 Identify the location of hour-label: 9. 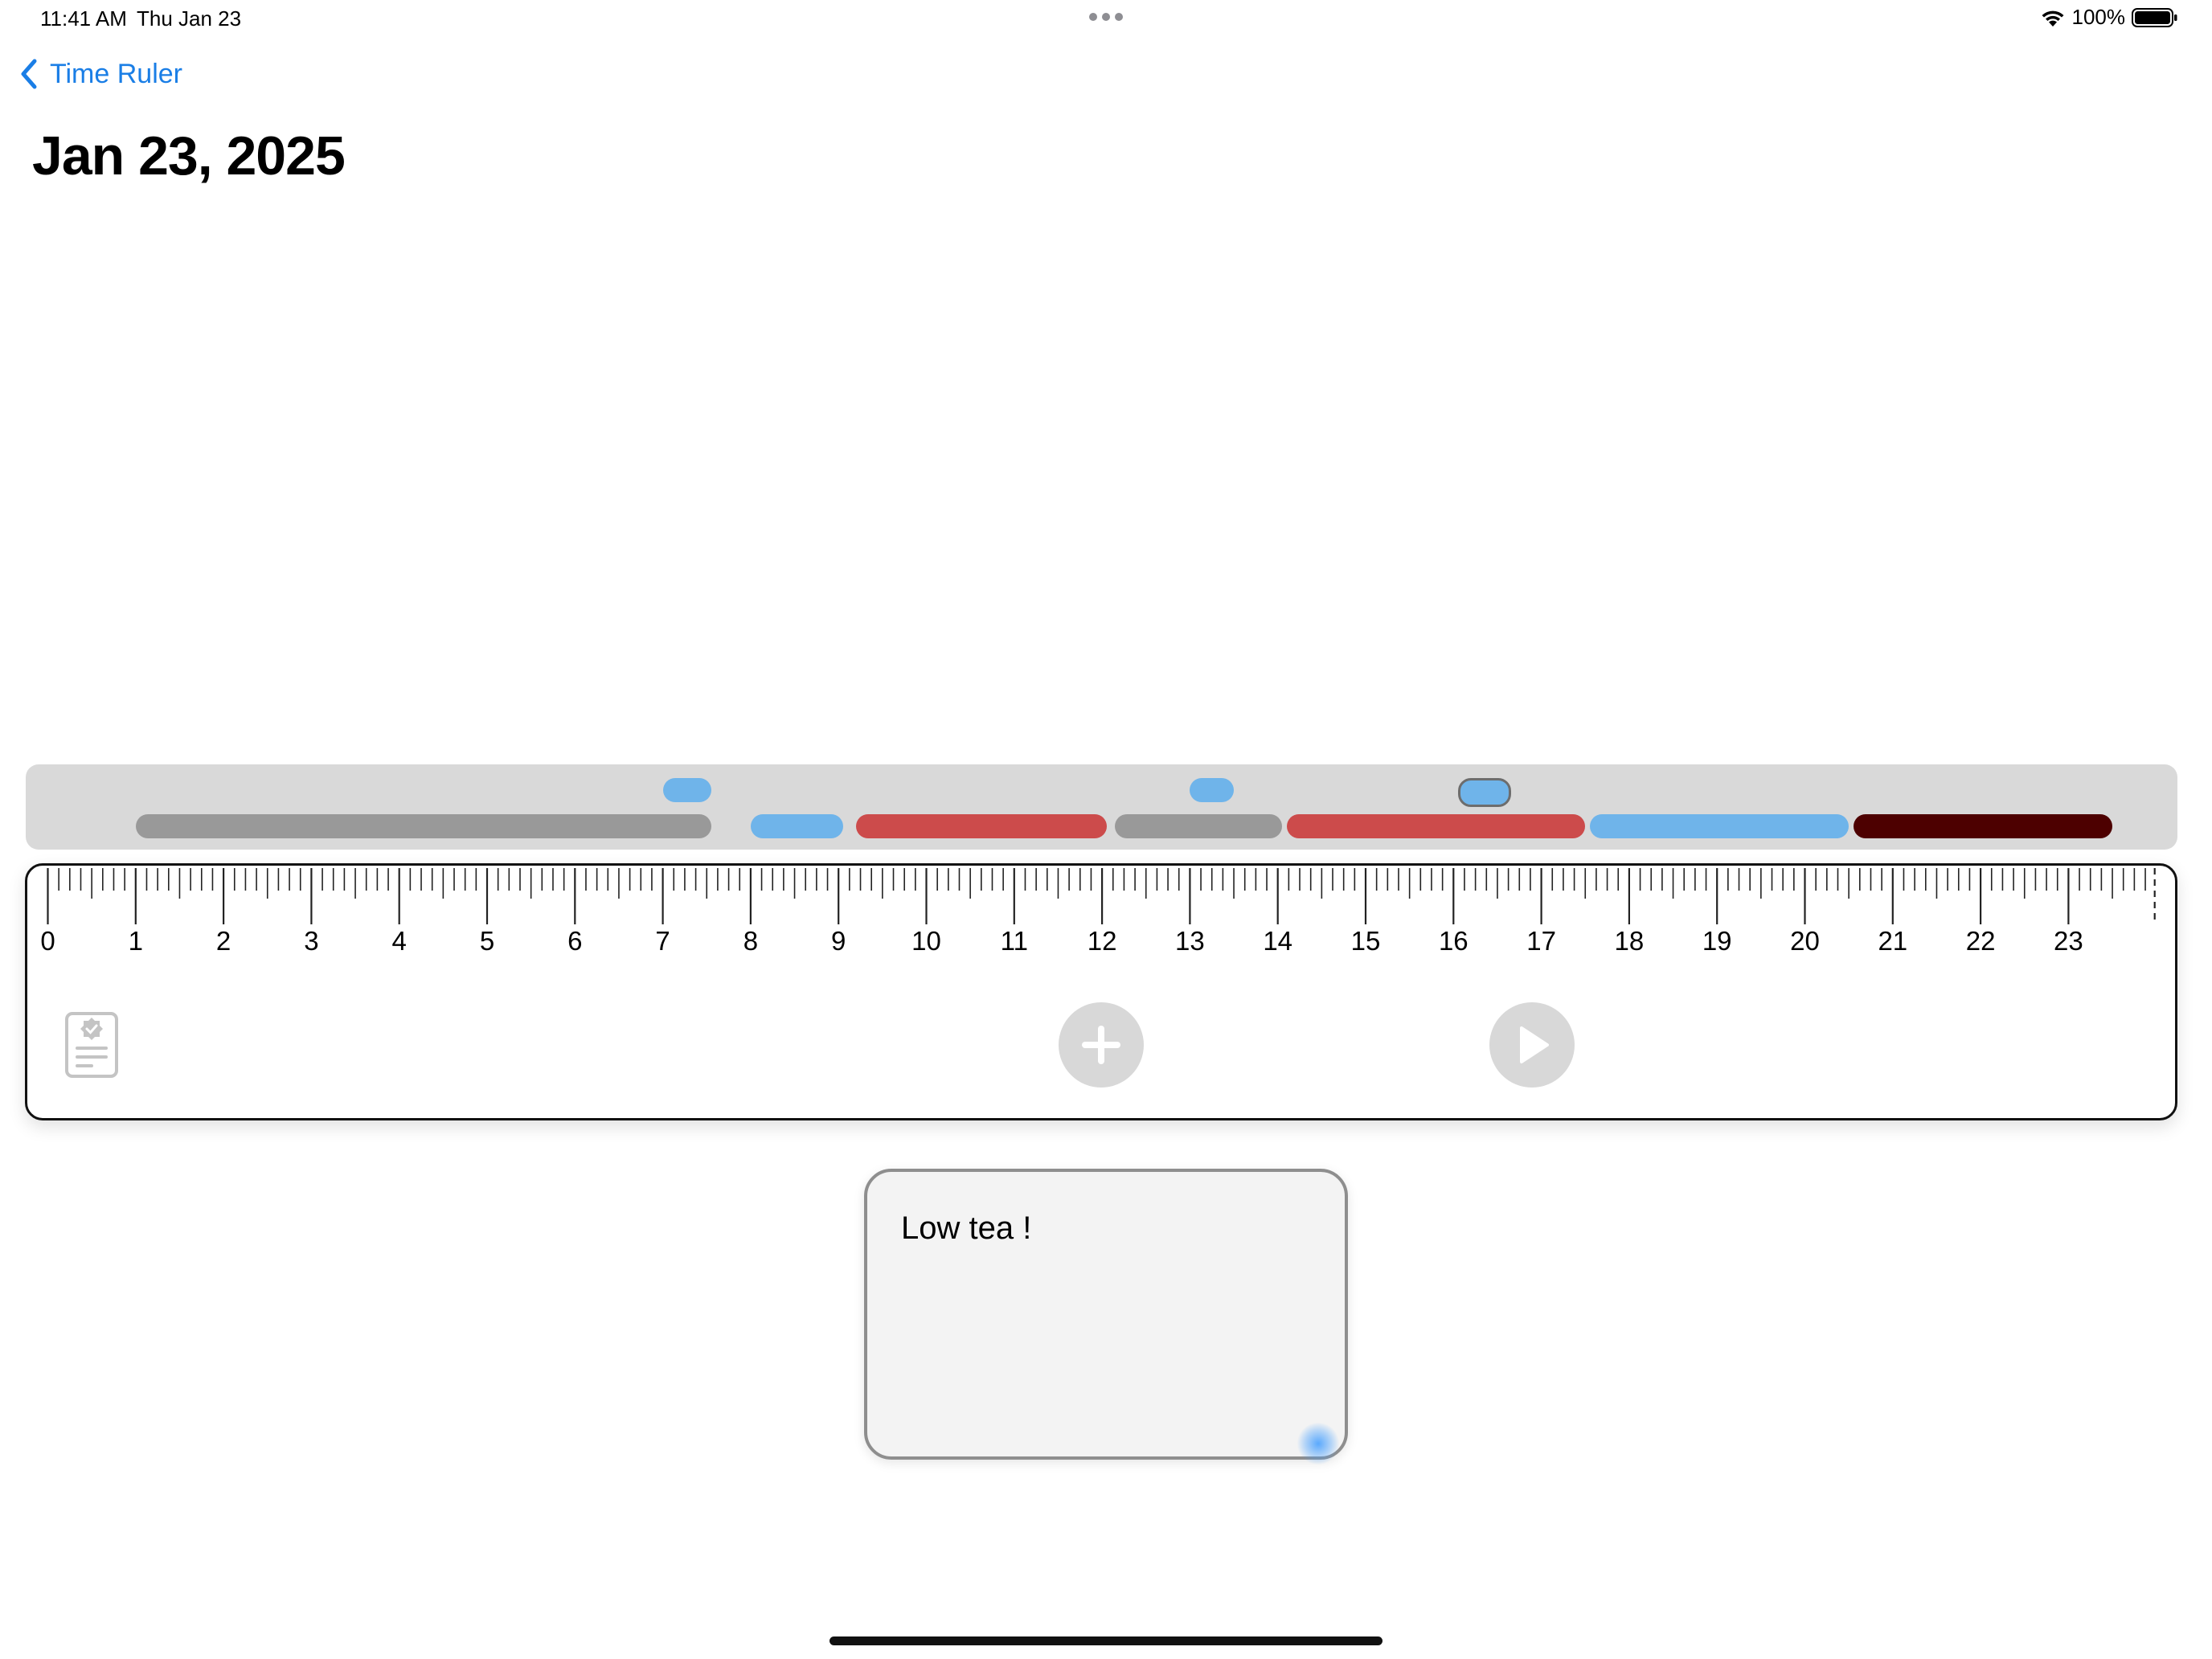
(839, 941).